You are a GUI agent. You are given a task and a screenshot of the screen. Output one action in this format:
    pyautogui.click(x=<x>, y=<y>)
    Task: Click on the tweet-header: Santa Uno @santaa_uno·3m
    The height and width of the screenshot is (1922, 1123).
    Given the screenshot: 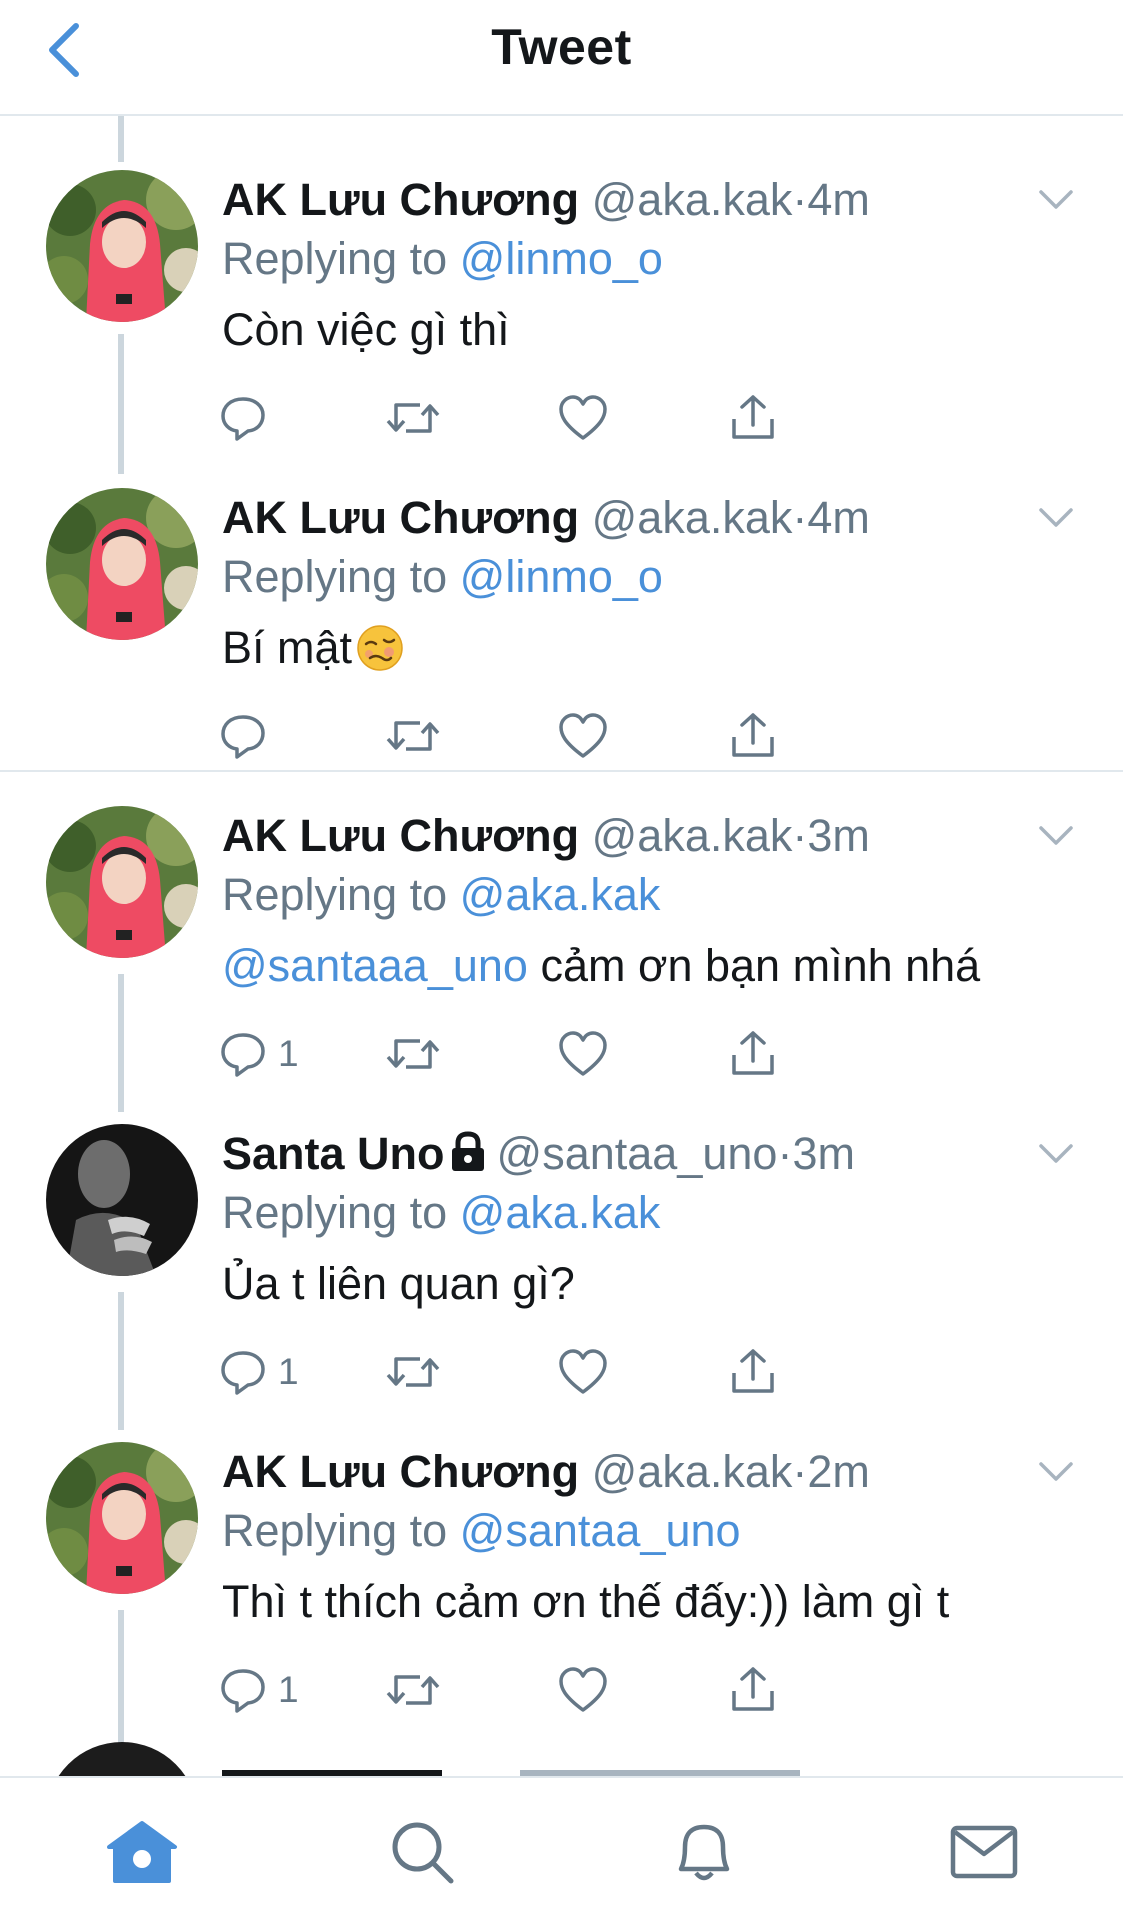 What is the action you would take?
    pyautogui.click(x=622, y=1154)
    